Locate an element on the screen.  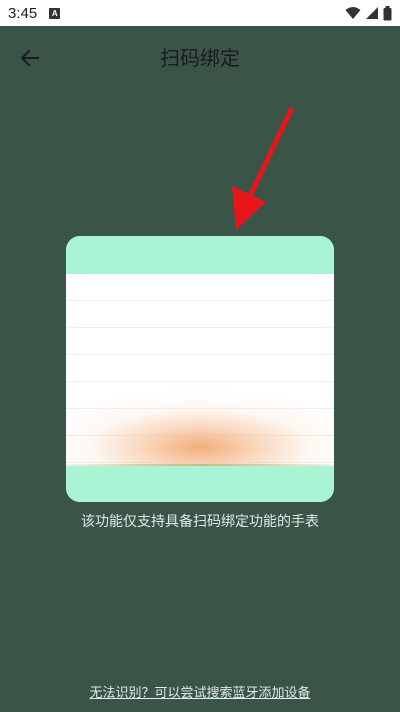
back-button is located at coordinates (30, 58).